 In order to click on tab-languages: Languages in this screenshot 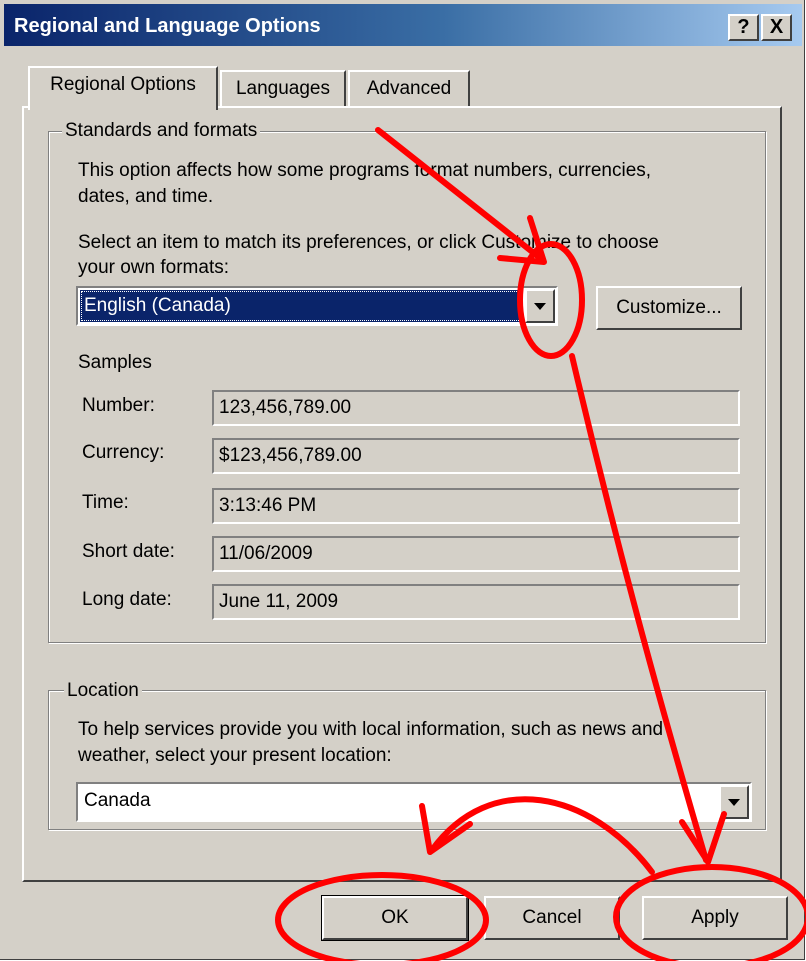, I will do `click(283, 89)`.